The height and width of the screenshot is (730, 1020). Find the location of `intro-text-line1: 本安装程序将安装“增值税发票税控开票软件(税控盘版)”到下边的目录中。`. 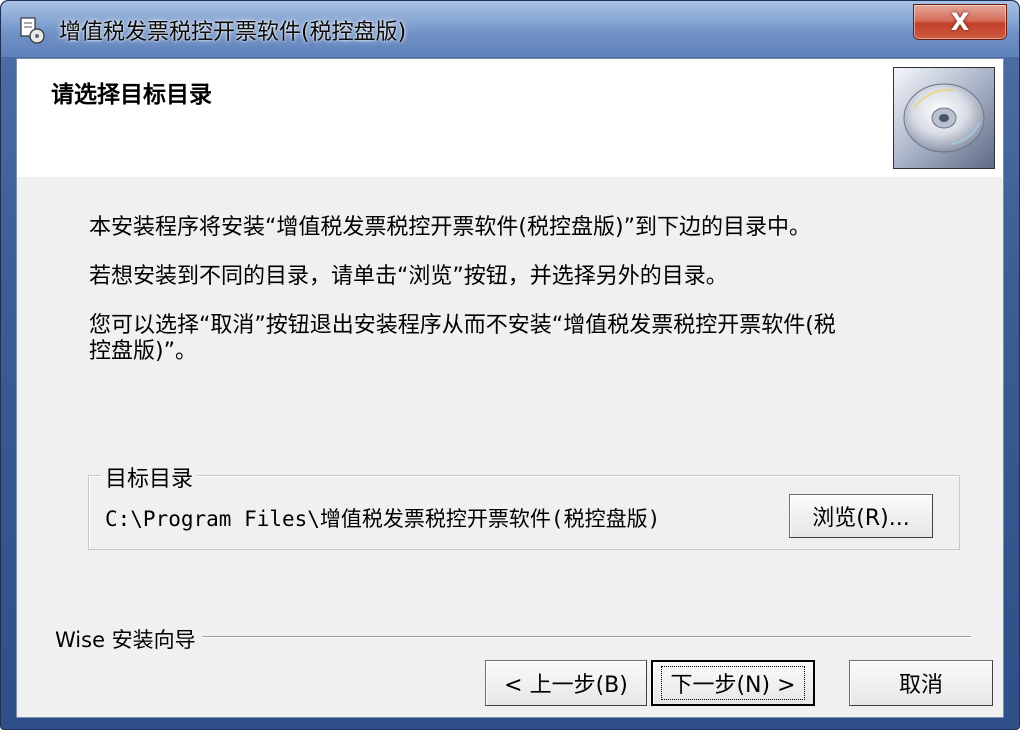

intro-text-line1: 本安装程序将安装“增值税发票税控开票软件(税控盘版)”到下边的目录中。 is located at coordinates (450, 227).